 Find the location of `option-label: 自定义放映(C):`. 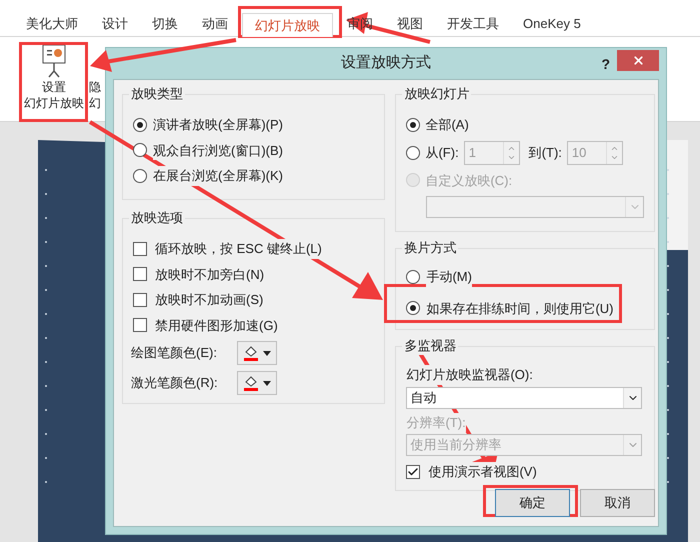

option-label: 自定义放映(C): is located at coordinates (468, 181).